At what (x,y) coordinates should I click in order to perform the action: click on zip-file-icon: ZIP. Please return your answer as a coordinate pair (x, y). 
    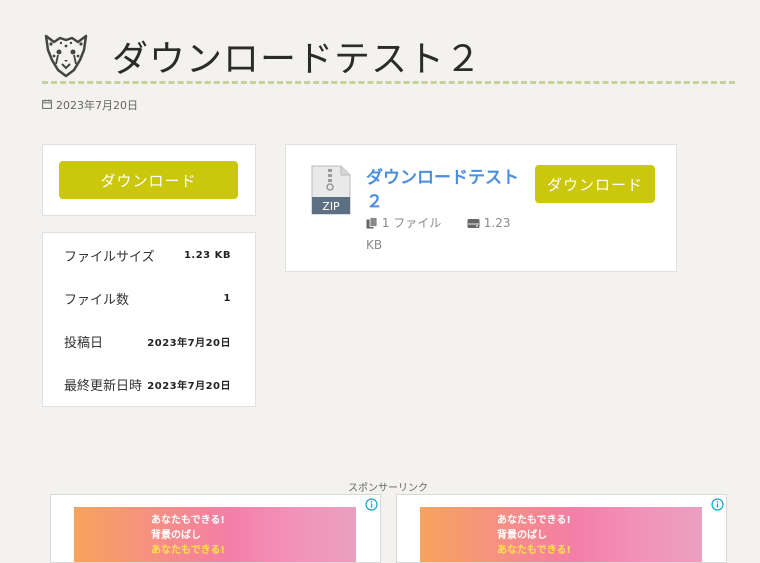
    Looking at the image, I should click on (331, 190).